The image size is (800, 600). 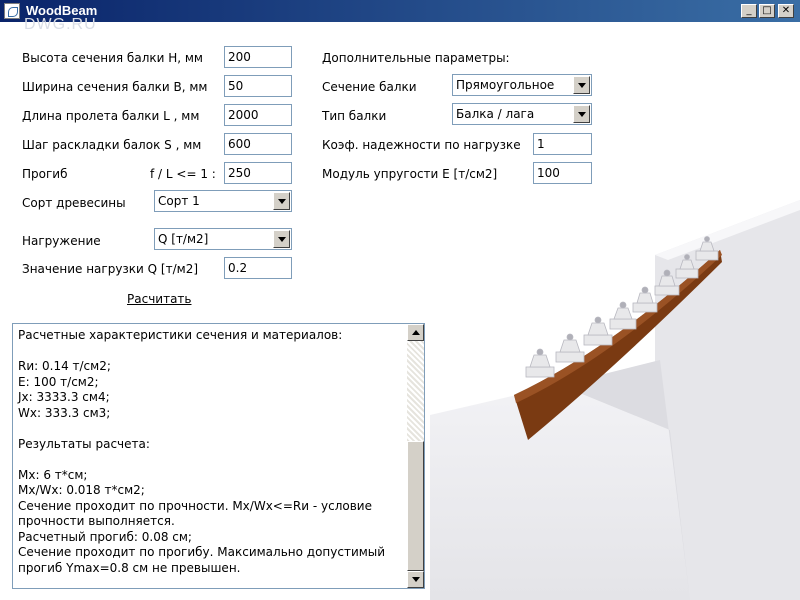 What do you see at coordinates (115, 87) in the screenshot?
I see `width-label: Ширина сечения балки B, мм` at bounding box center [115, 87].